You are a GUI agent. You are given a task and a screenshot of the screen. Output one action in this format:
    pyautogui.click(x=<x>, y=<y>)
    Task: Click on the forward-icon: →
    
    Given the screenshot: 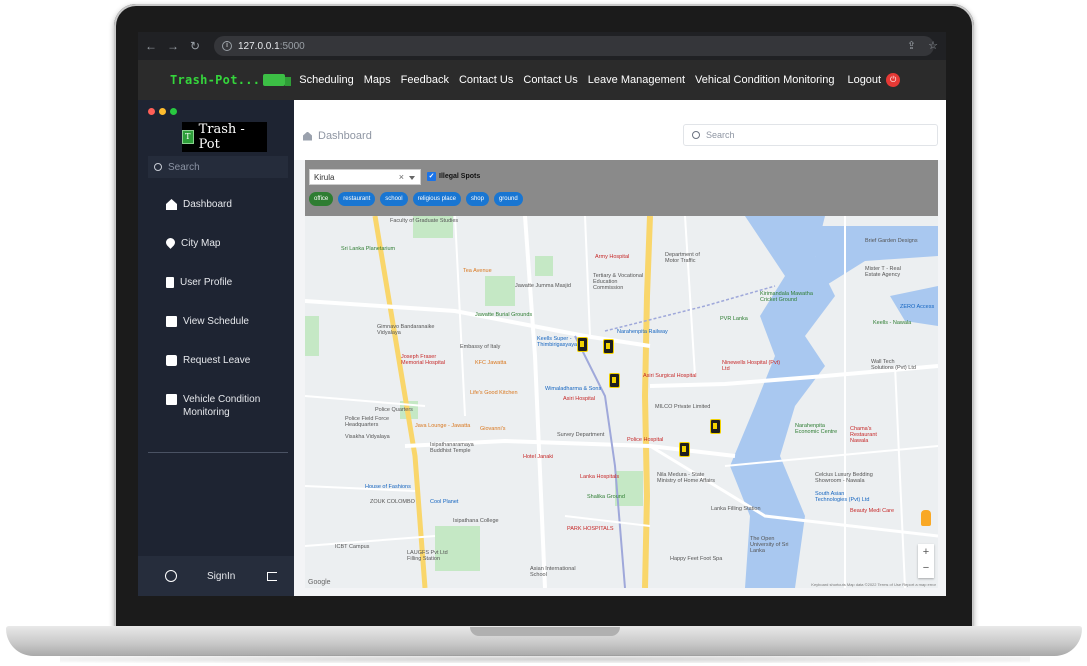 What is the action you would take?
    pyautogui.click(x=173, y=46)
    